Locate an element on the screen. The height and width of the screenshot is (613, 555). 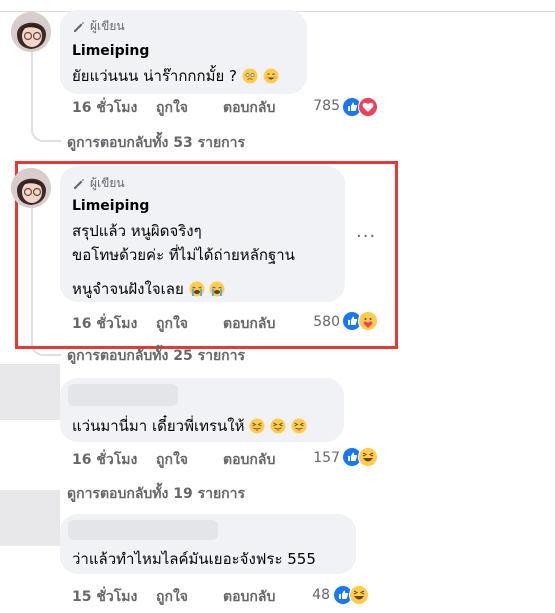
reaction-count: 157 is located at coordinates (320, 458).